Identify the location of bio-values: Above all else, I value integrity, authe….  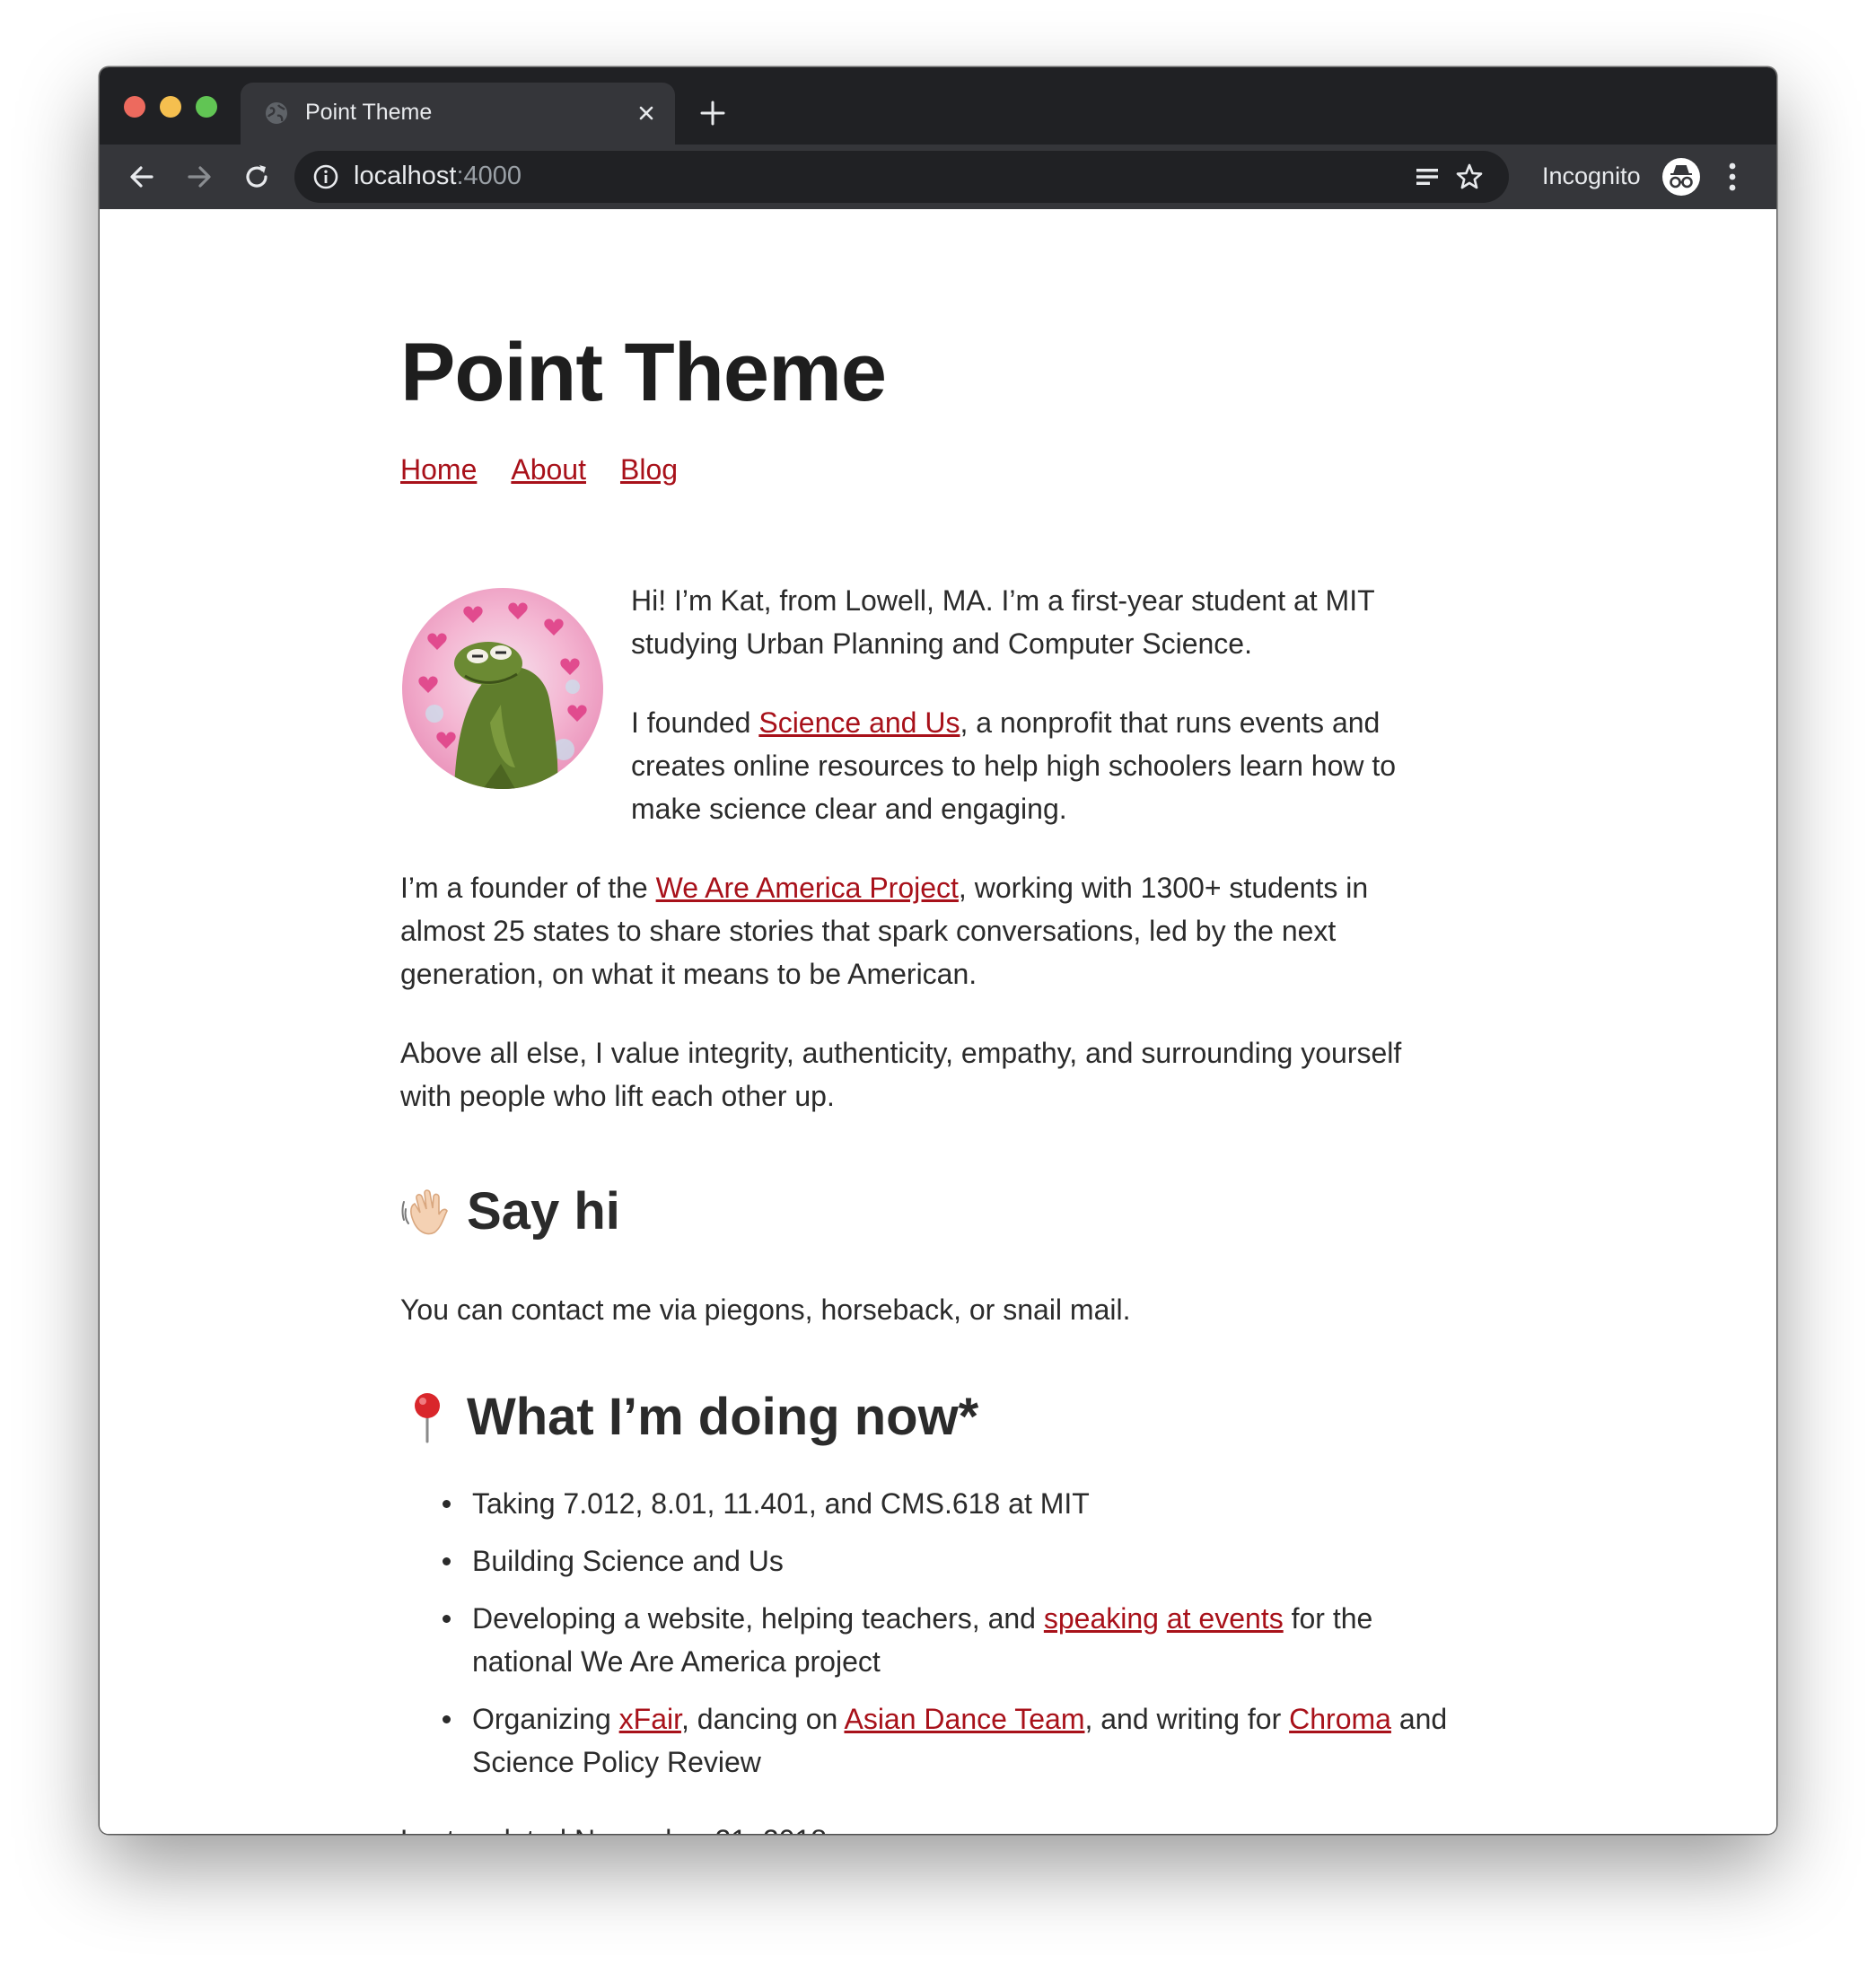
(901, 1074).